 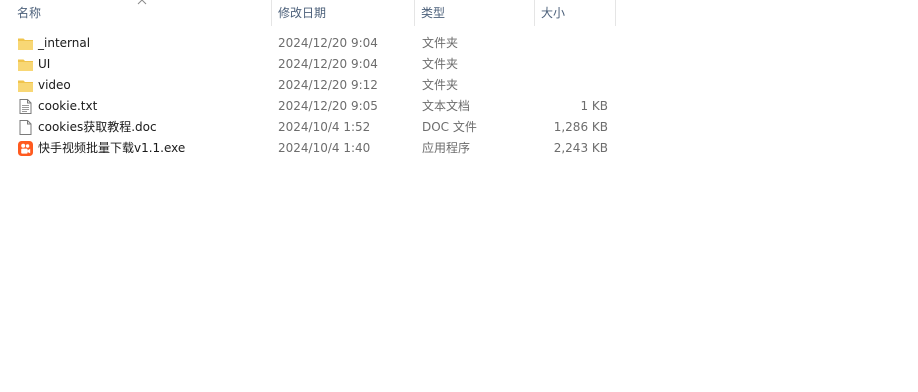 I want to click on file-date: 2024/12/20 9:05, so click(x=328, y=106).